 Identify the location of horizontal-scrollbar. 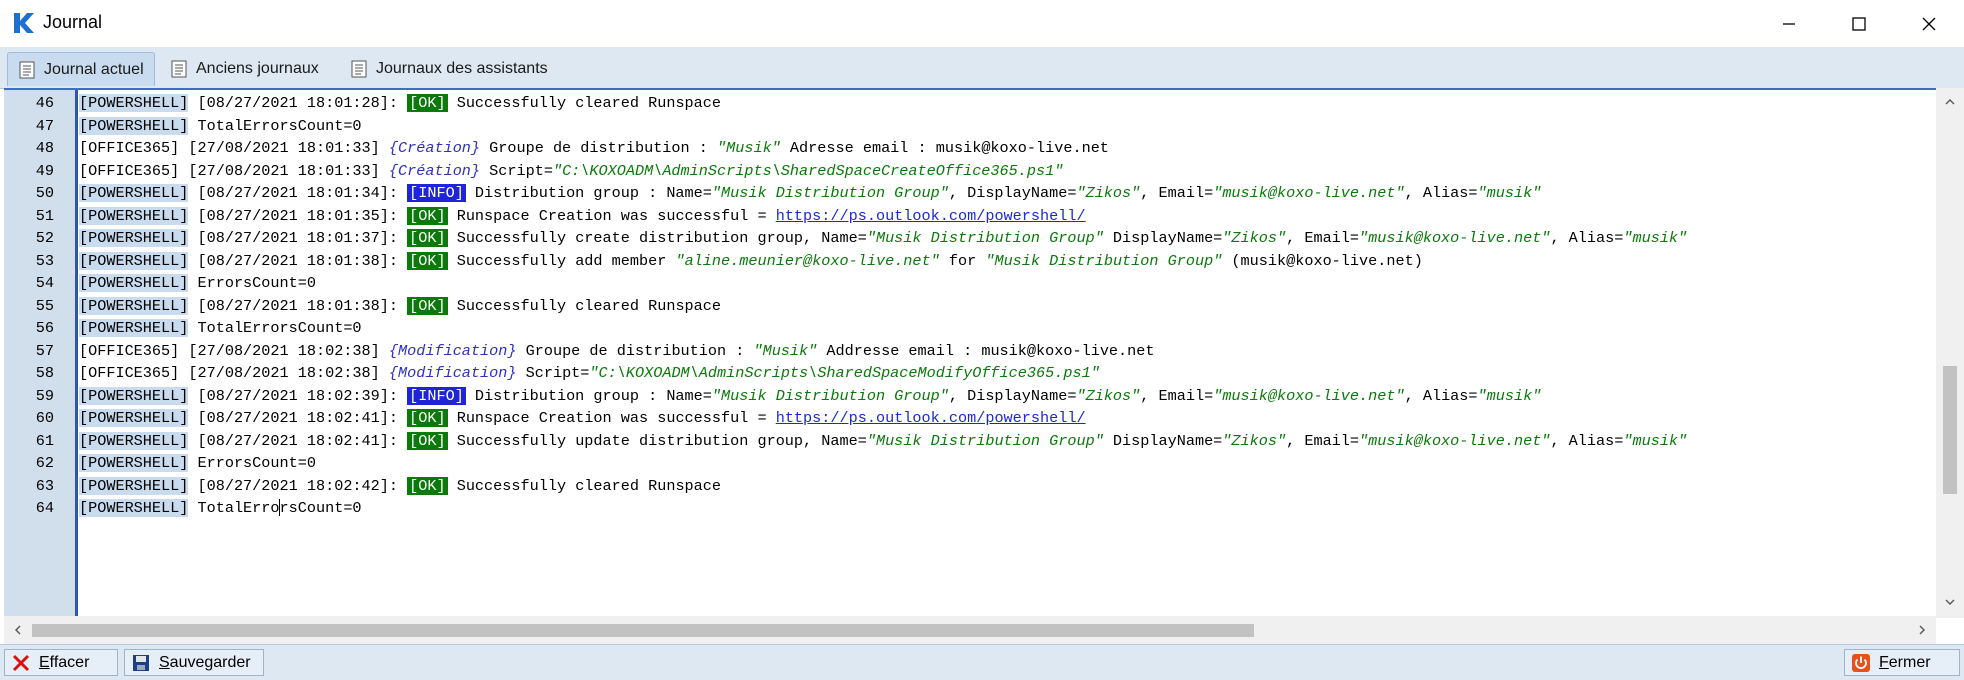
(970, 630).